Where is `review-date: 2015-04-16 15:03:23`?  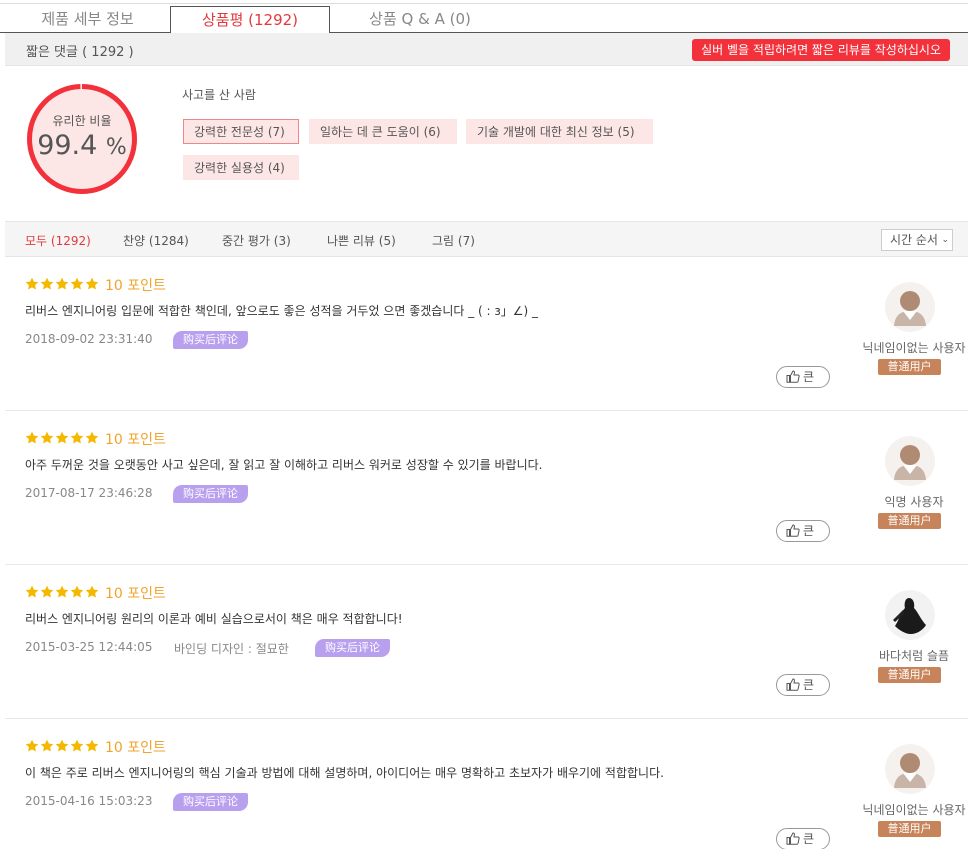
review-date: 2015-04-16 15:03:23 is located at coordinates (89, 801).